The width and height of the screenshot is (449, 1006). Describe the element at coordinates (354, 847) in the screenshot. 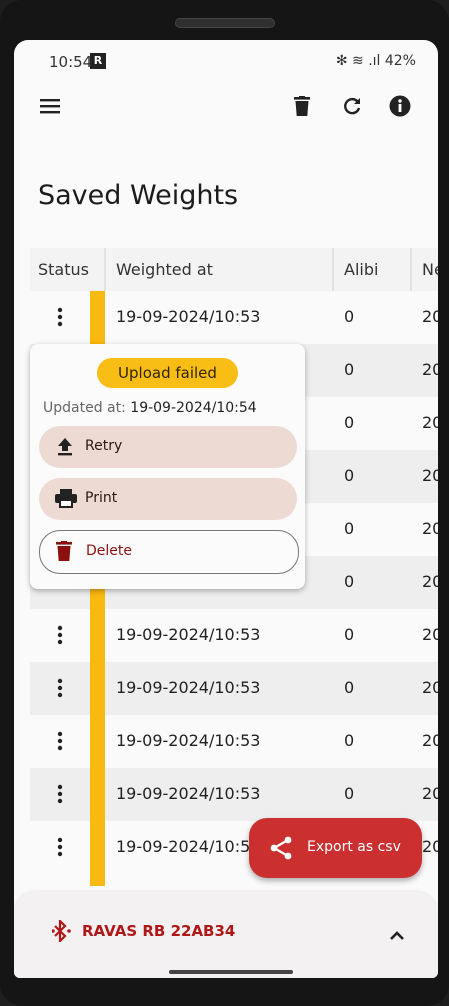

I see `export-label: Export as csv` at that location.